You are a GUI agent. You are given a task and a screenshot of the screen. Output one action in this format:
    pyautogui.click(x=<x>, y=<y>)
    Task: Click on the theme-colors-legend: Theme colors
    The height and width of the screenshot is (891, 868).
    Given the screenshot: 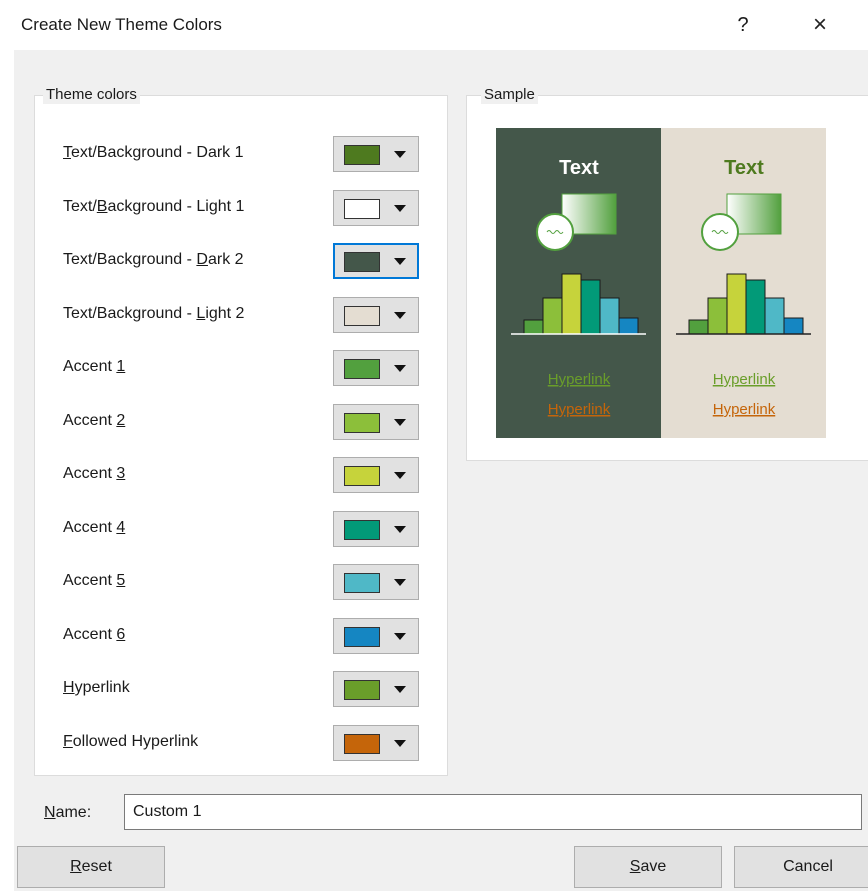 What is the action you would take?
    pyautogui.click(x=91, y=95)
    